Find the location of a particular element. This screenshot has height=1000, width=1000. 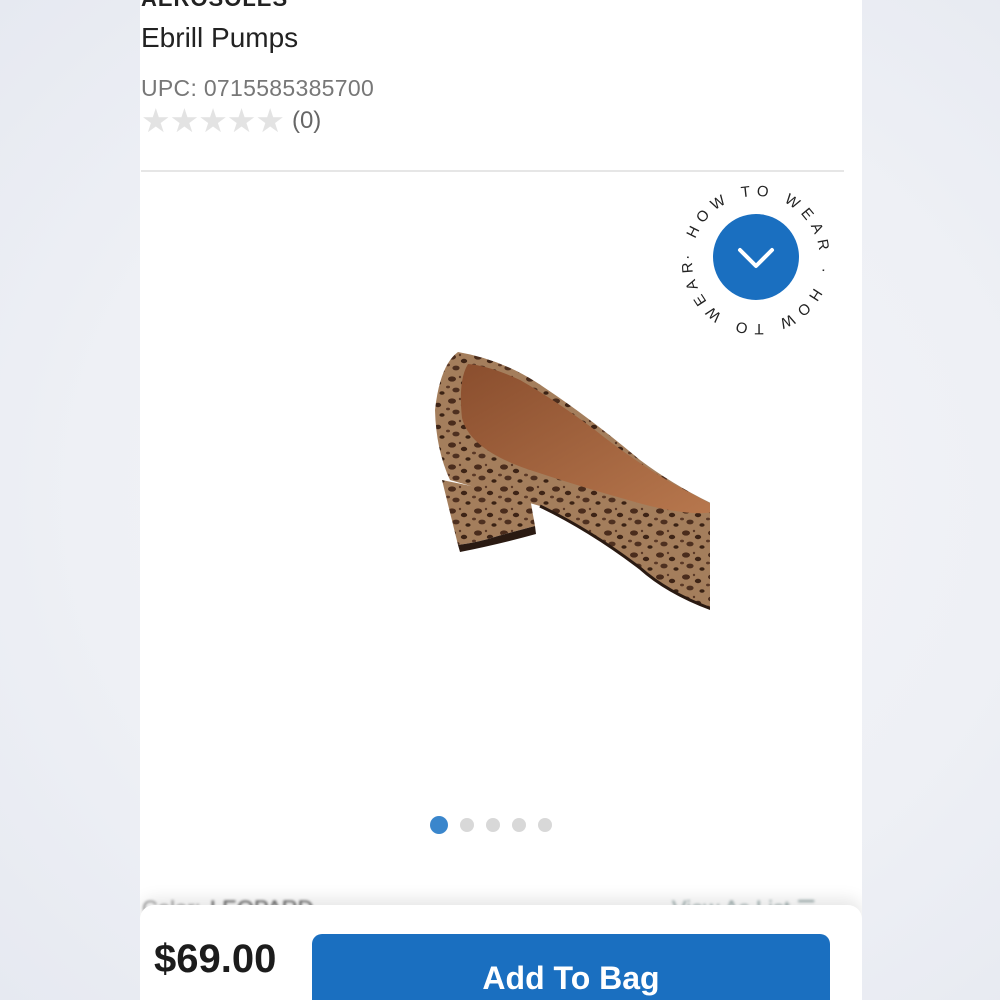

add-to-bag-button: Add To Bag is located at coordinates (571, 967).